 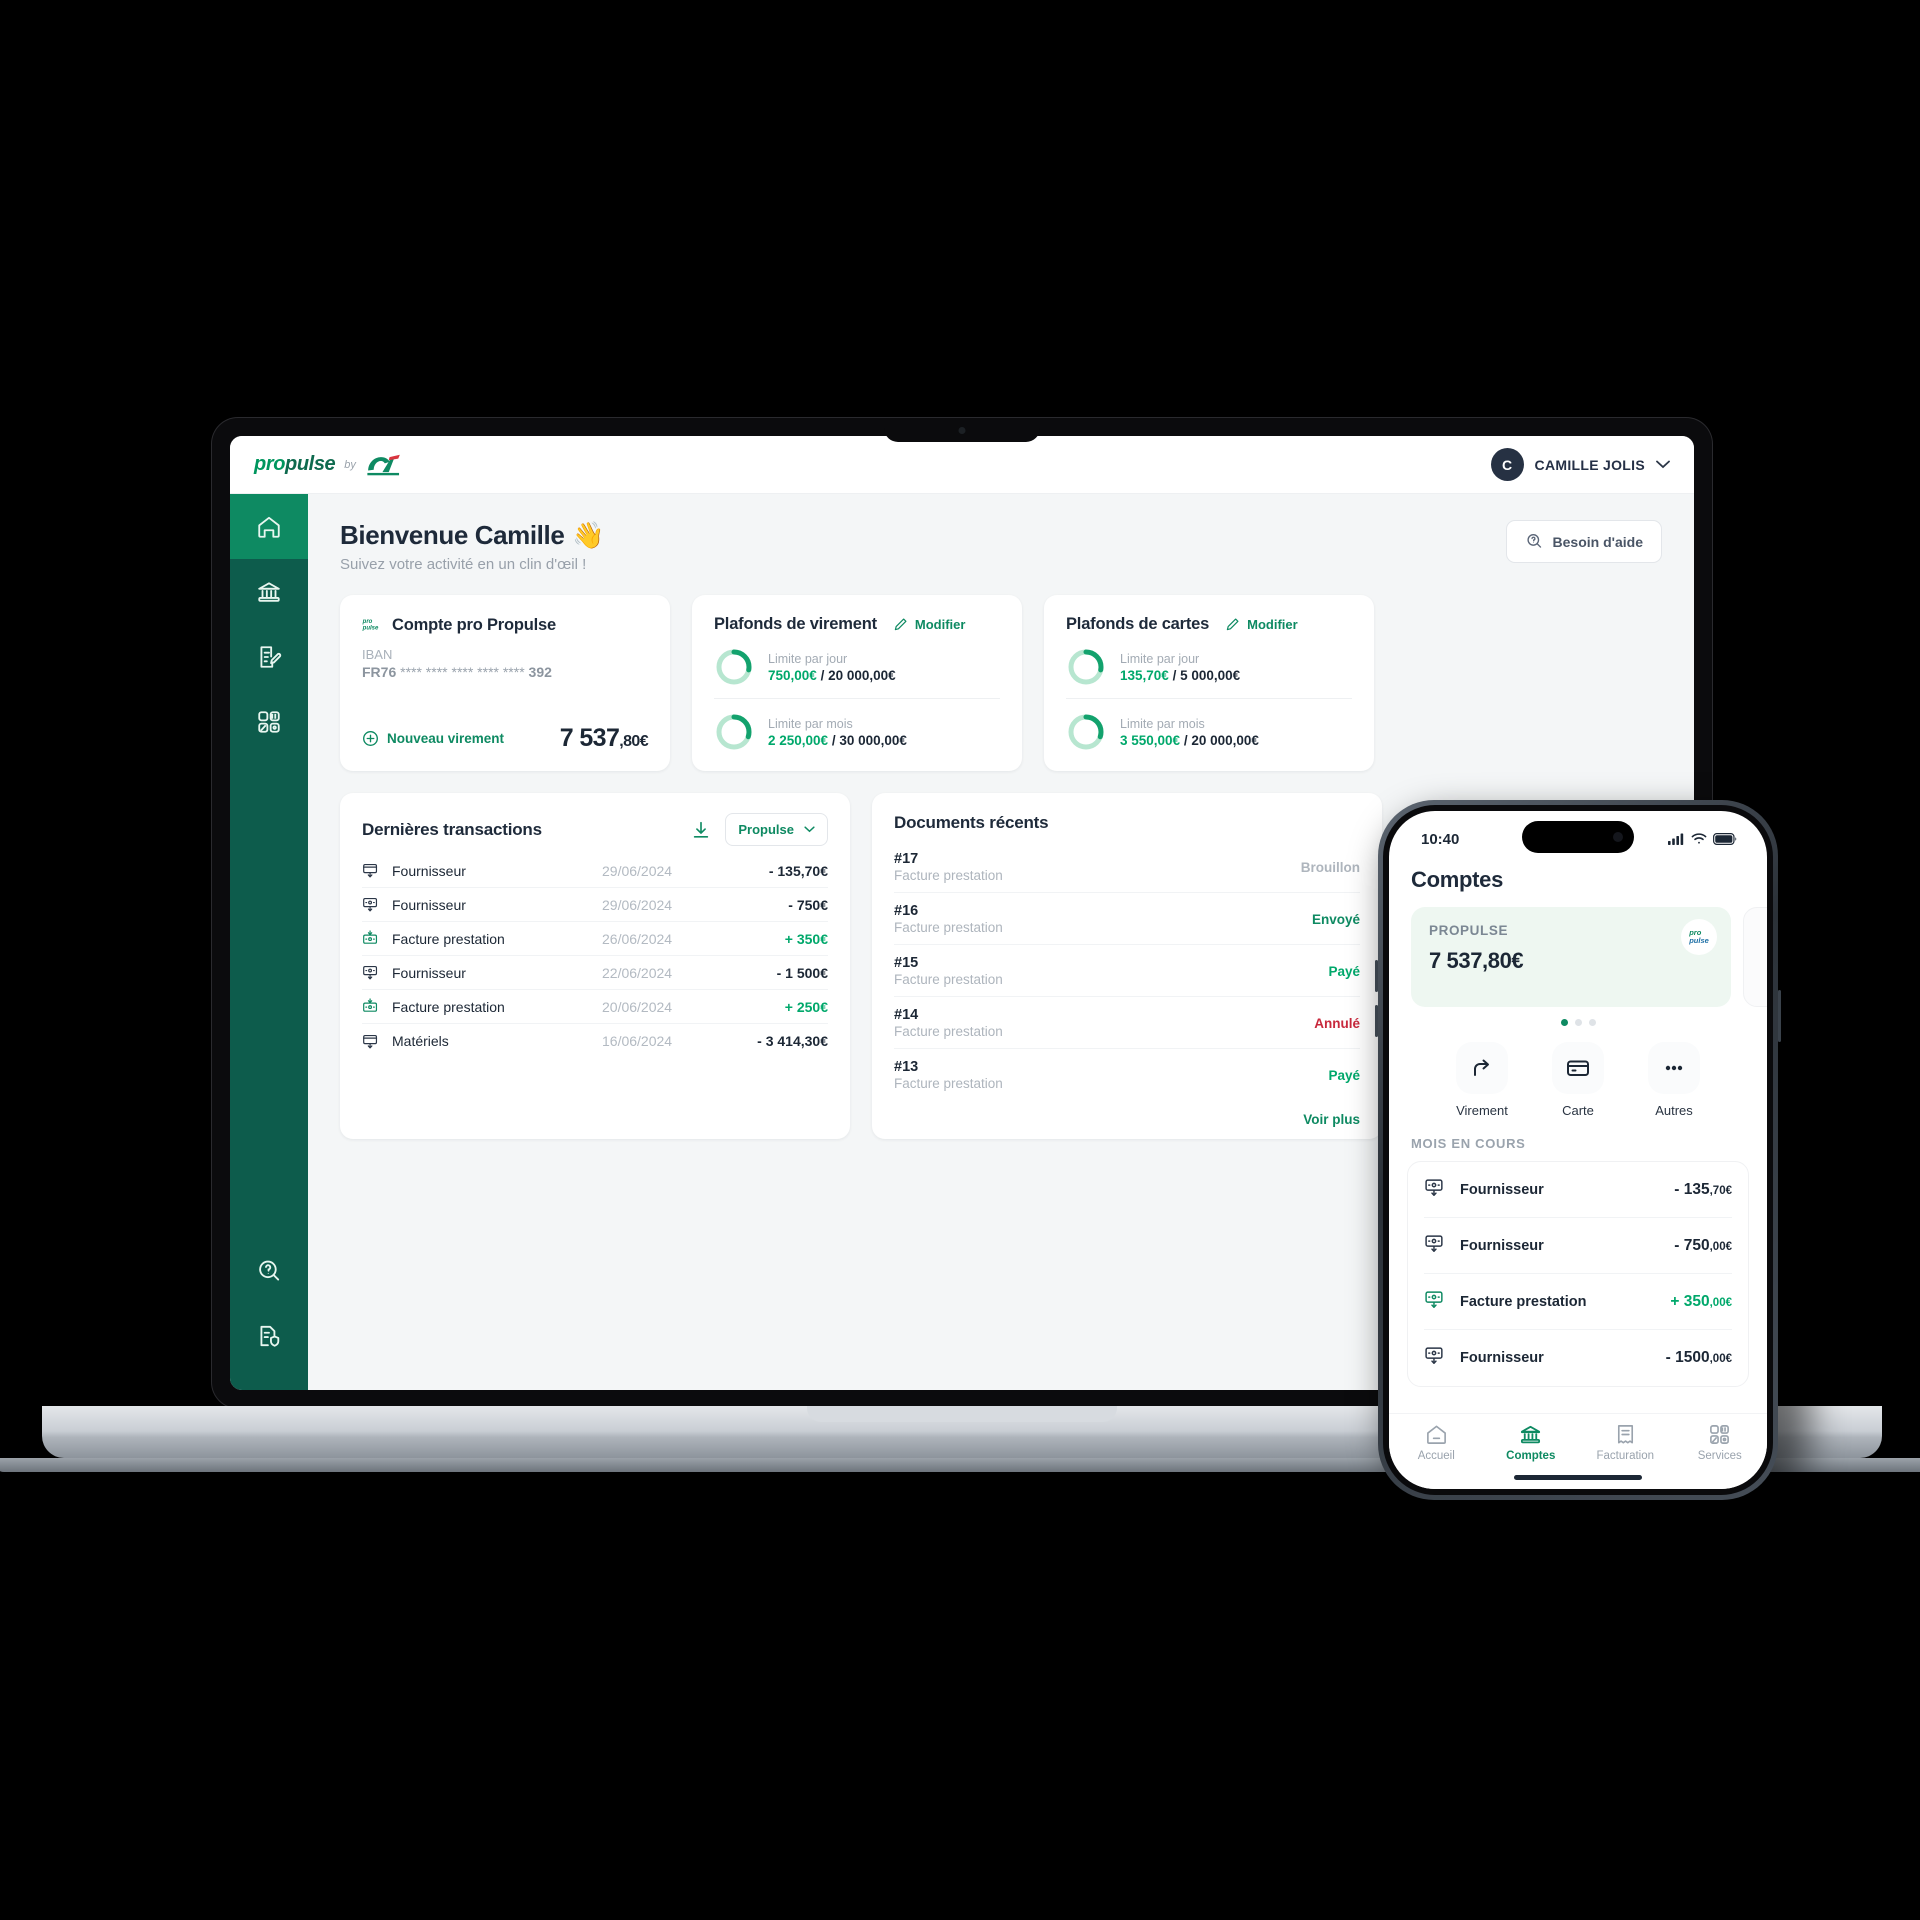 I want to click on laptop-notch, so click(x=962, y=430).